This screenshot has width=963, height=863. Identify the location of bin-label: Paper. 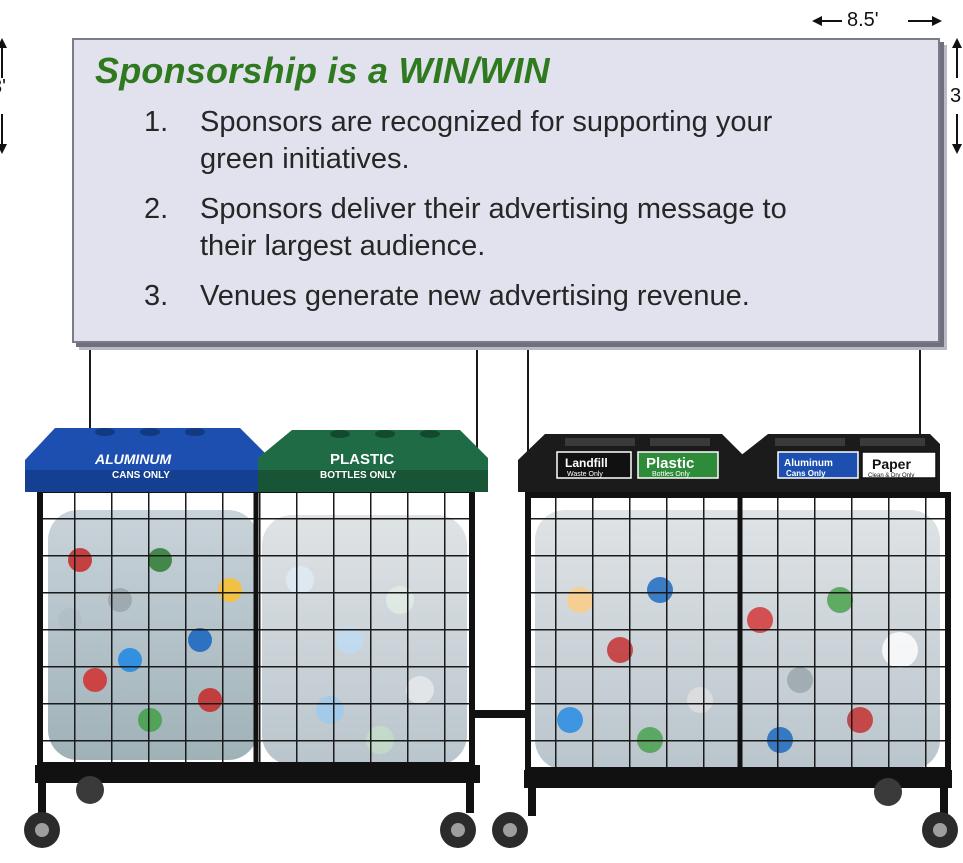
(891, 464).